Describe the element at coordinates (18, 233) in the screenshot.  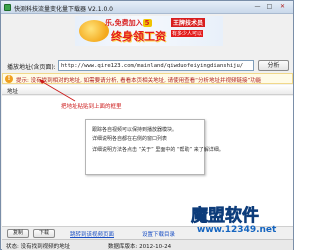
I see `copy-button: 复制` at that location.